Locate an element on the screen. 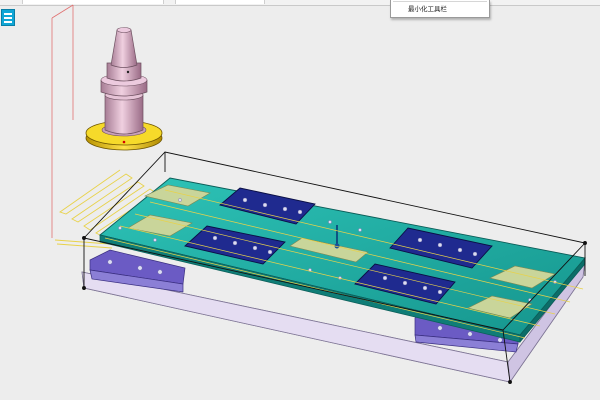  tool-holder is located at coordinates (124, 89).